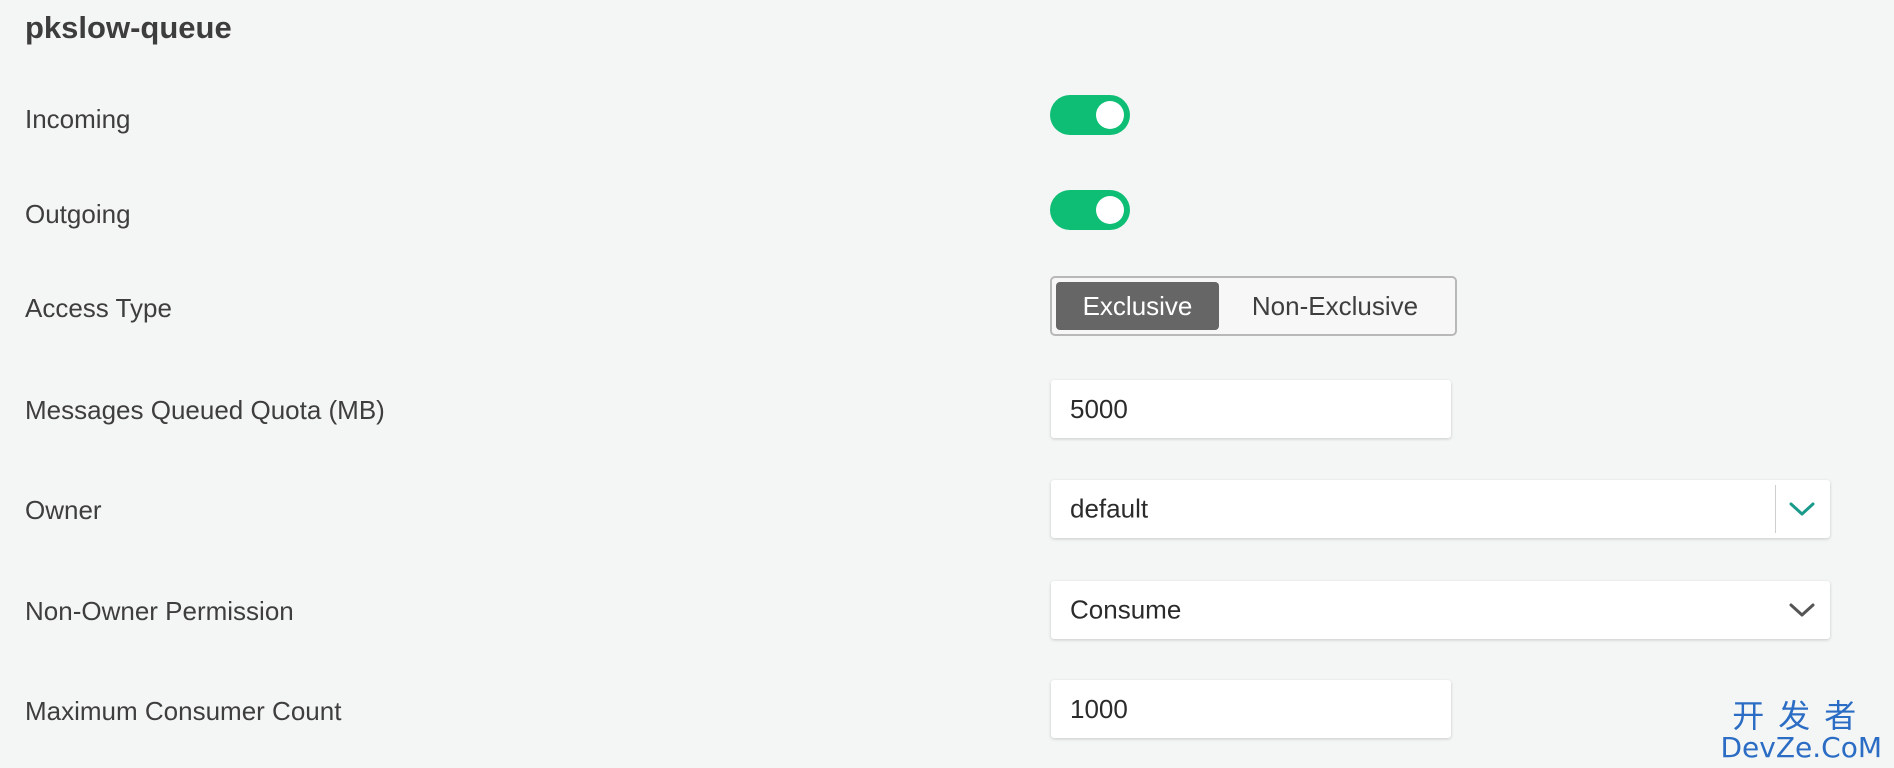 The width and height of the screenshot is (1894, 768). Describe the element at coordinates (183, 711) in the screenshot. I see `max-consumer-count-label: Maximum Consumer Count` at that location.